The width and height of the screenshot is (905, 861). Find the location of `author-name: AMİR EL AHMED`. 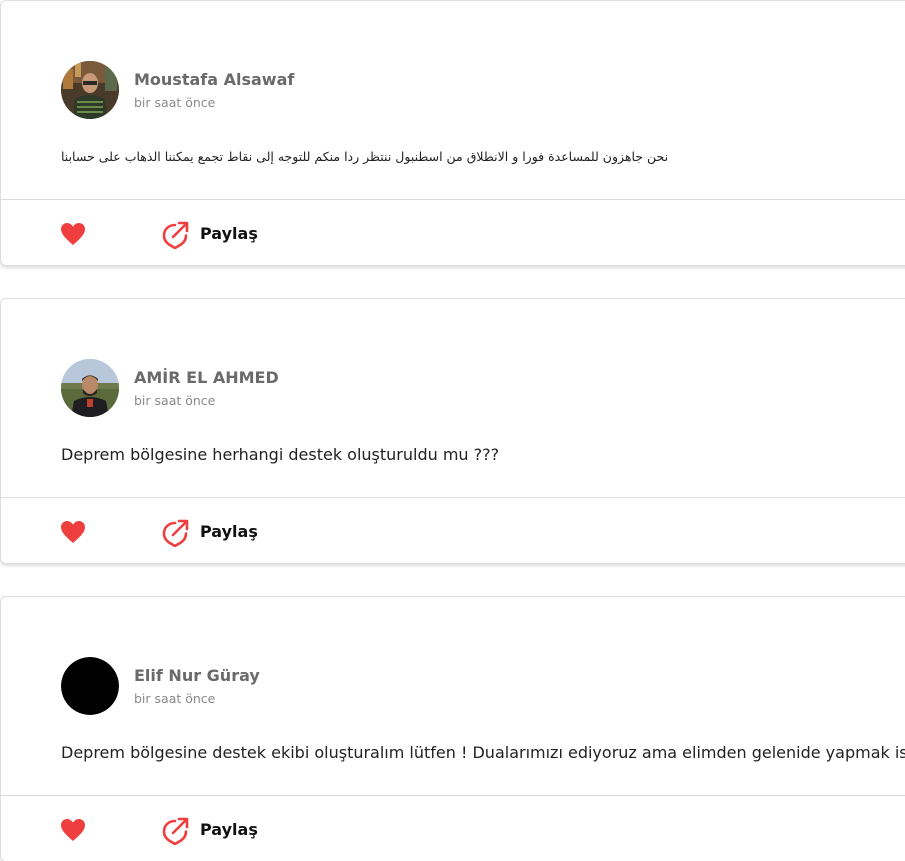

author-name: AMİR EL AHMED is located at coordinates (206, 377).